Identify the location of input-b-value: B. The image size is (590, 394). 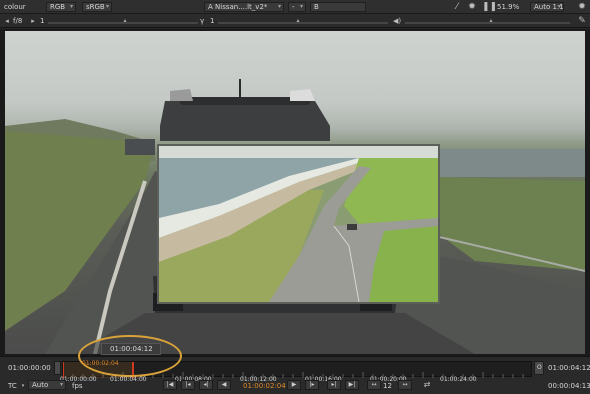
(316, 7).